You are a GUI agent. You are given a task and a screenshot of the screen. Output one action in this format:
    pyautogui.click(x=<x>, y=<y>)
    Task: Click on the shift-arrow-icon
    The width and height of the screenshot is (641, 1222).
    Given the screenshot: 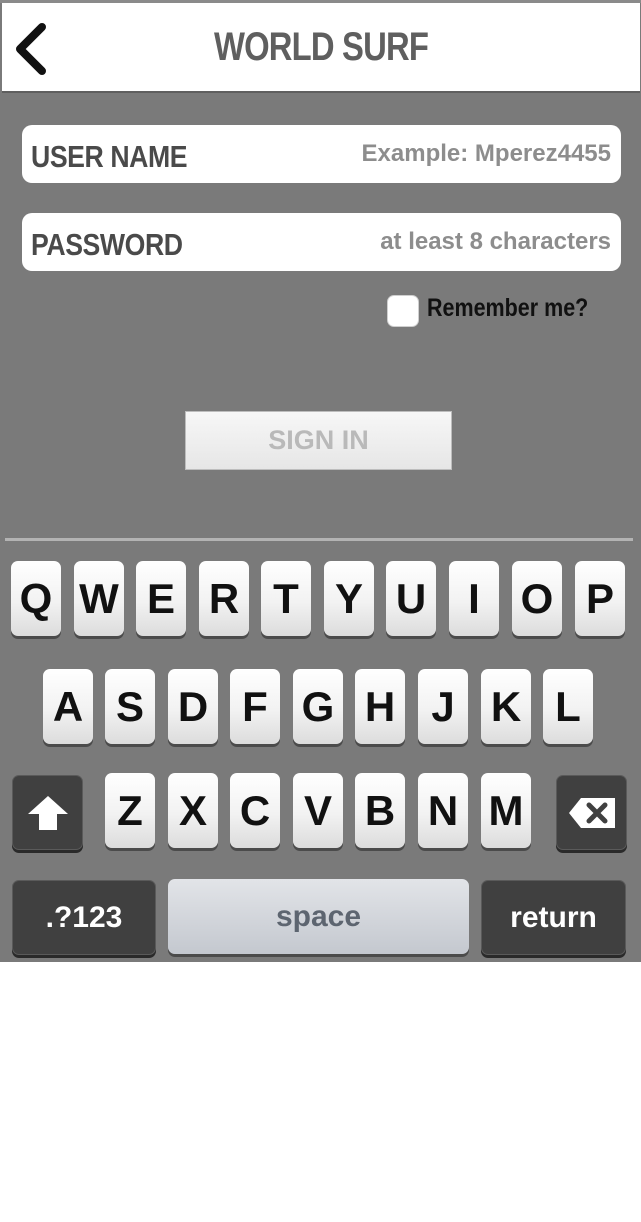 What is the action you would take?
    pyautogui.click(x=47, y=812)
    